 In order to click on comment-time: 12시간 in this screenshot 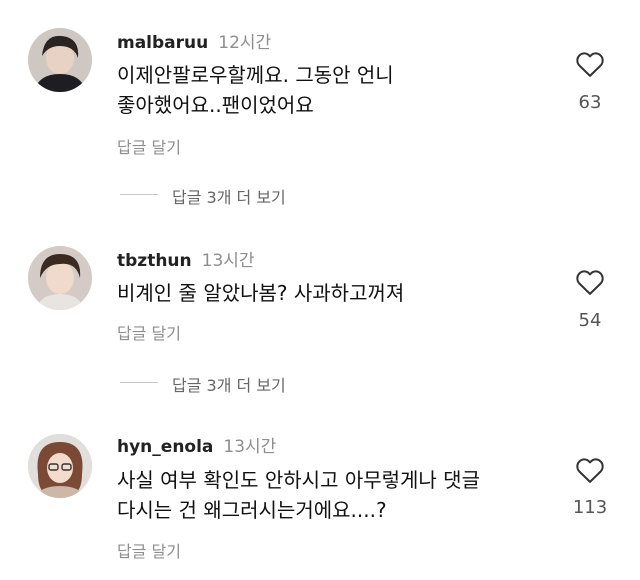, I will do `click(245, 43)`.